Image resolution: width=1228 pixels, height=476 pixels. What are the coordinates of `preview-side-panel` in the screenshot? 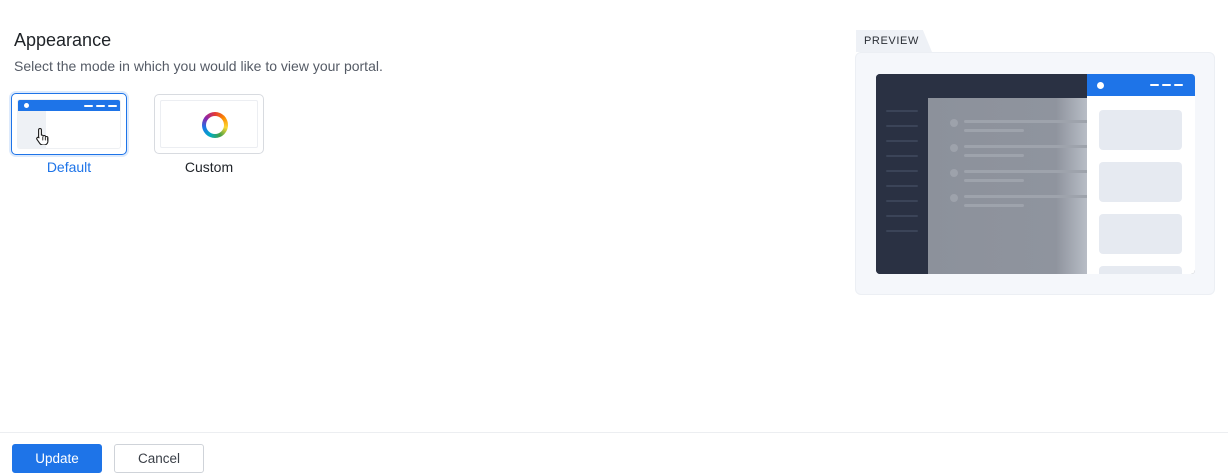 It's located at (1141, 174).